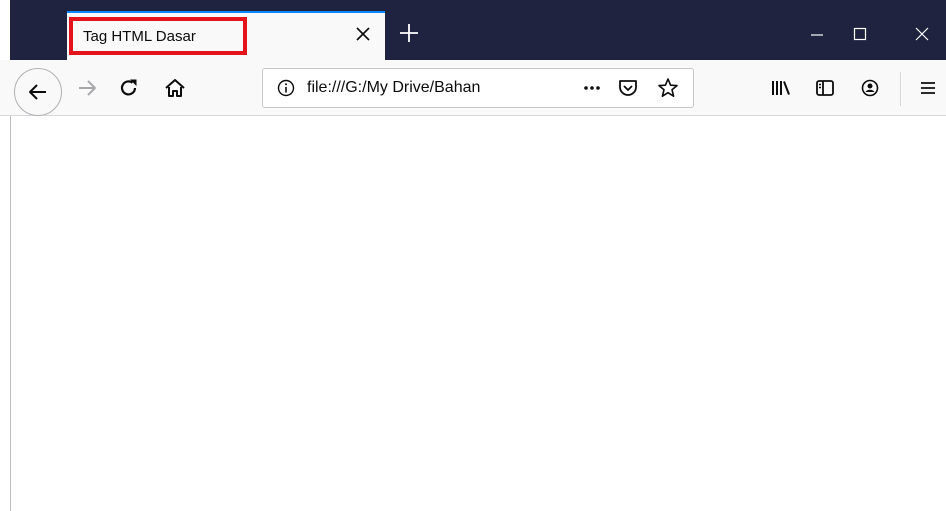  I want to click on tab-close-icon, so click(363, 34).